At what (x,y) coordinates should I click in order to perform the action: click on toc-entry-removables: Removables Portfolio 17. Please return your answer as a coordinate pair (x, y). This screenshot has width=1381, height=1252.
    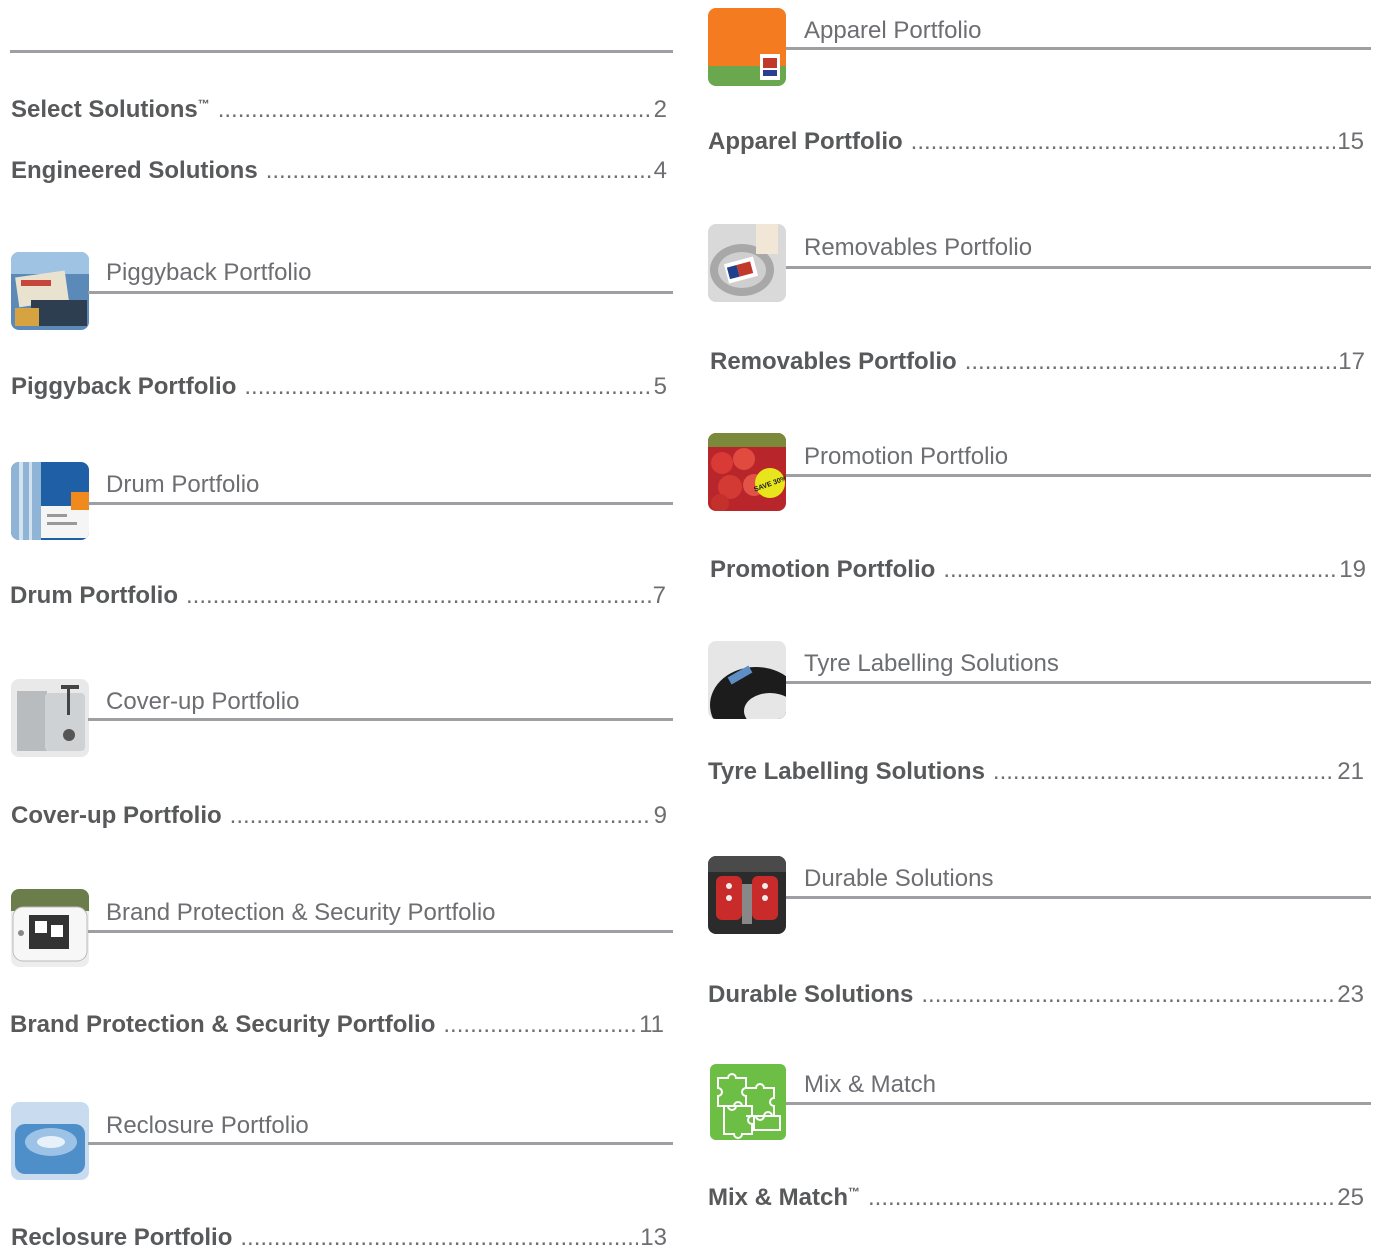
    Looking at the image, I should click on (1037, 362).